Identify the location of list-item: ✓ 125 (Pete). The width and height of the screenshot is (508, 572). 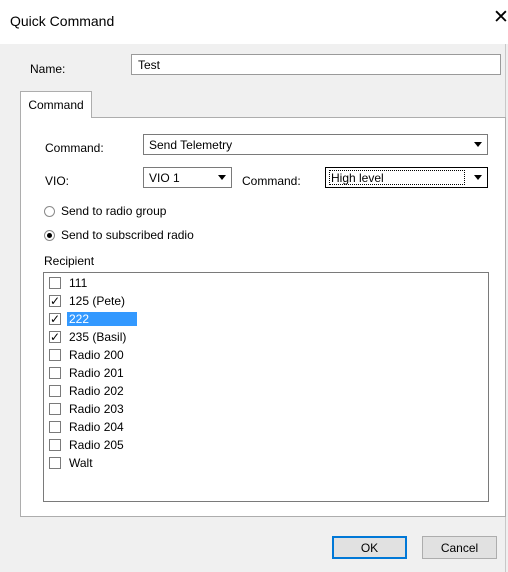
(267, 301).